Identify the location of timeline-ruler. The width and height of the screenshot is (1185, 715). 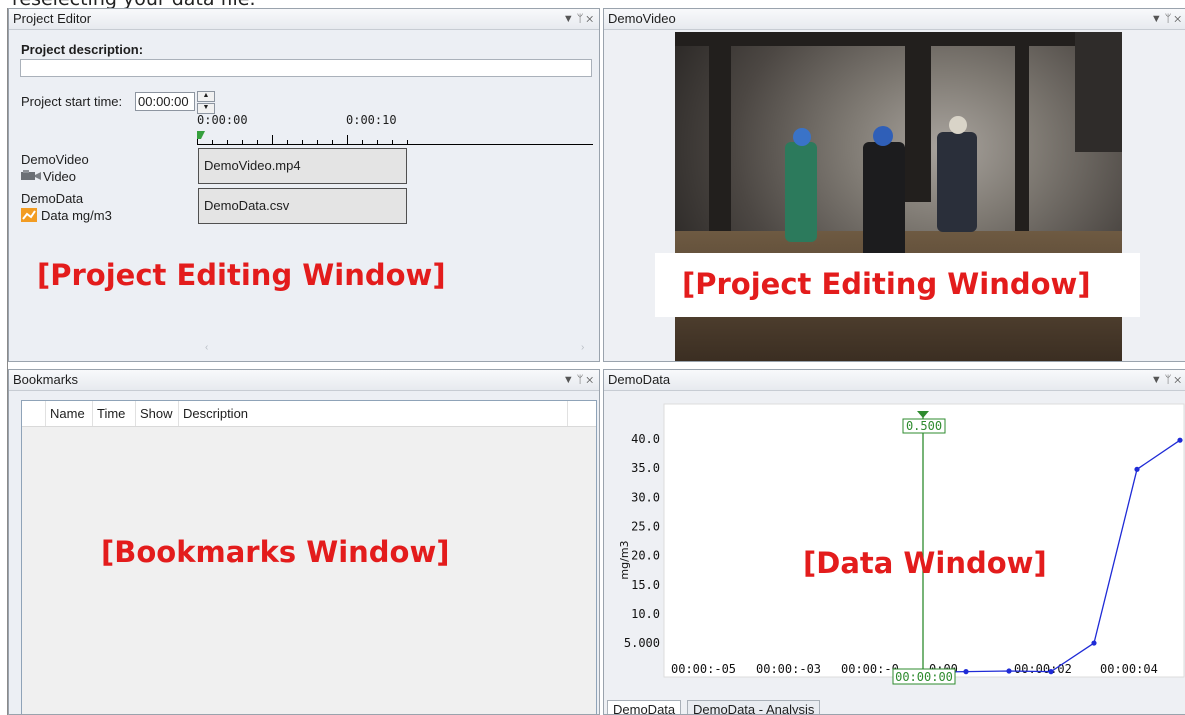
(395, 137).